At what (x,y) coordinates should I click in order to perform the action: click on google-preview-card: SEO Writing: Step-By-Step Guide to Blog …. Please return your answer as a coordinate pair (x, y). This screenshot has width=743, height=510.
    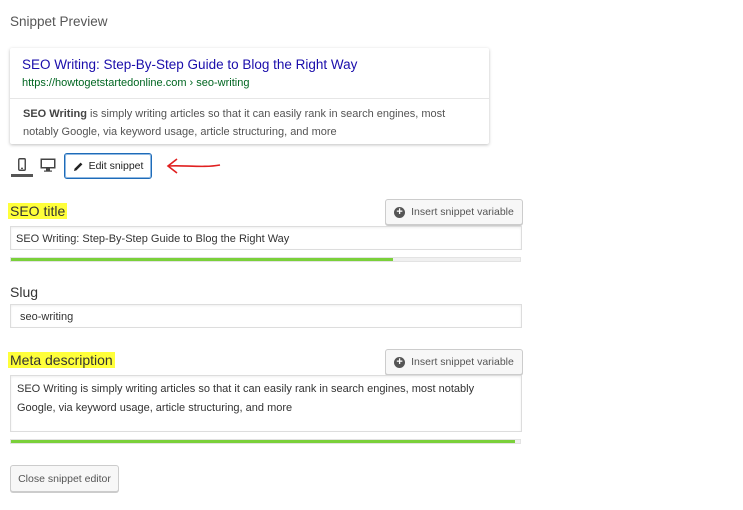
    Looking at the image, I should click on (249, 96).